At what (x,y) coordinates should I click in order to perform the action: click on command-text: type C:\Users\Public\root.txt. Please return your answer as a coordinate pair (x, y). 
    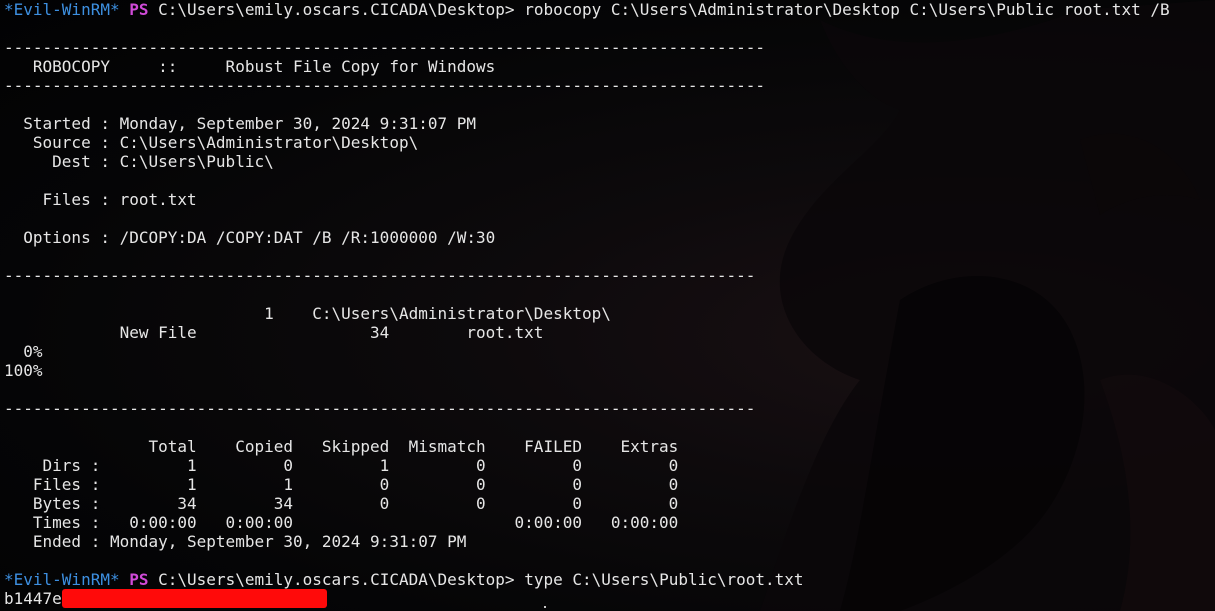
    Looking at the image, I should click on (664, 579).